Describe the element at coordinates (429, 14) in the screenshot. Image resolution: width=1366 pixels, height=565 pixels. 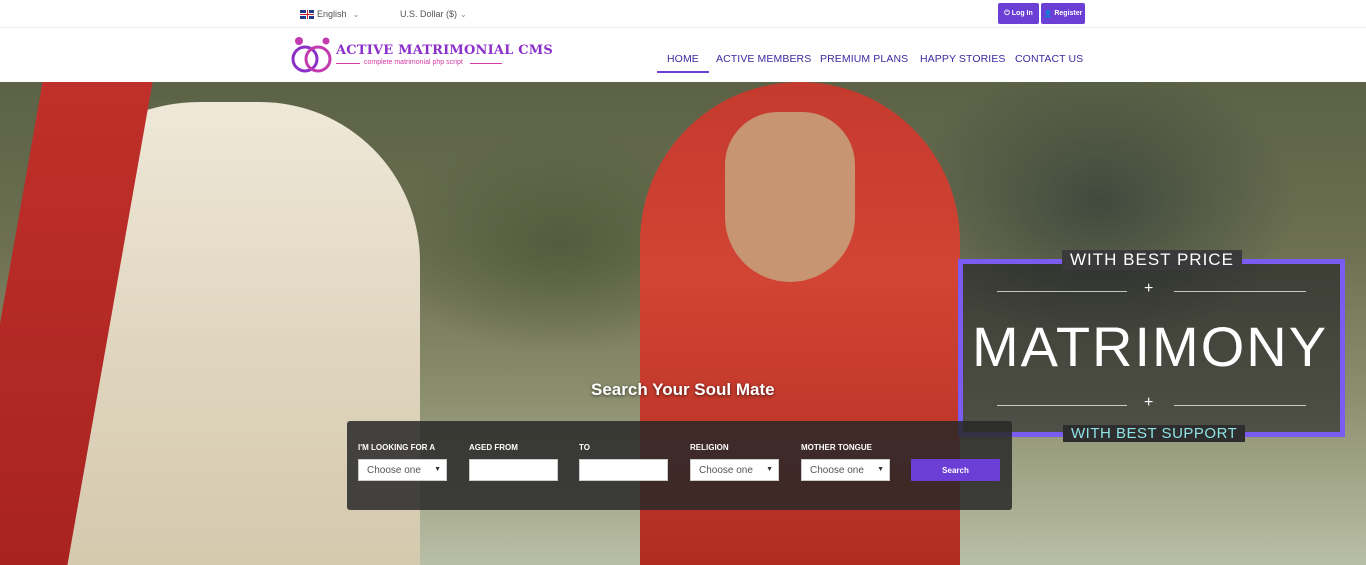
I see `currency-label: U.S. Dollar ($)` at that location.